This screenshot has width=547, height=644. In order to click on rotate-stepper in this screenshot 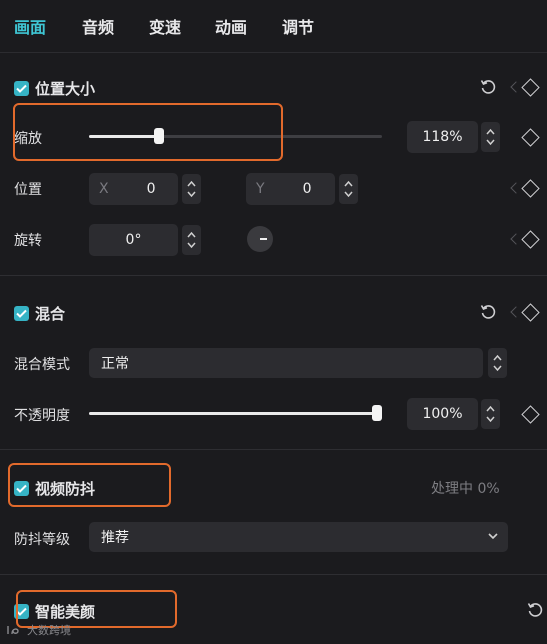, I will do `click(191, 240)`.